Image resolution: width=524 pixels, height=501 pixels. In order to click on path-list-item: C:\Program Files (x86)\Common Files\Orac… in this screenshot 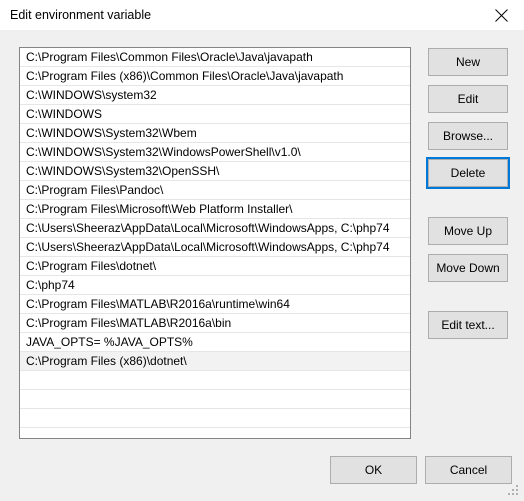, I will do `click(215, 76)`.